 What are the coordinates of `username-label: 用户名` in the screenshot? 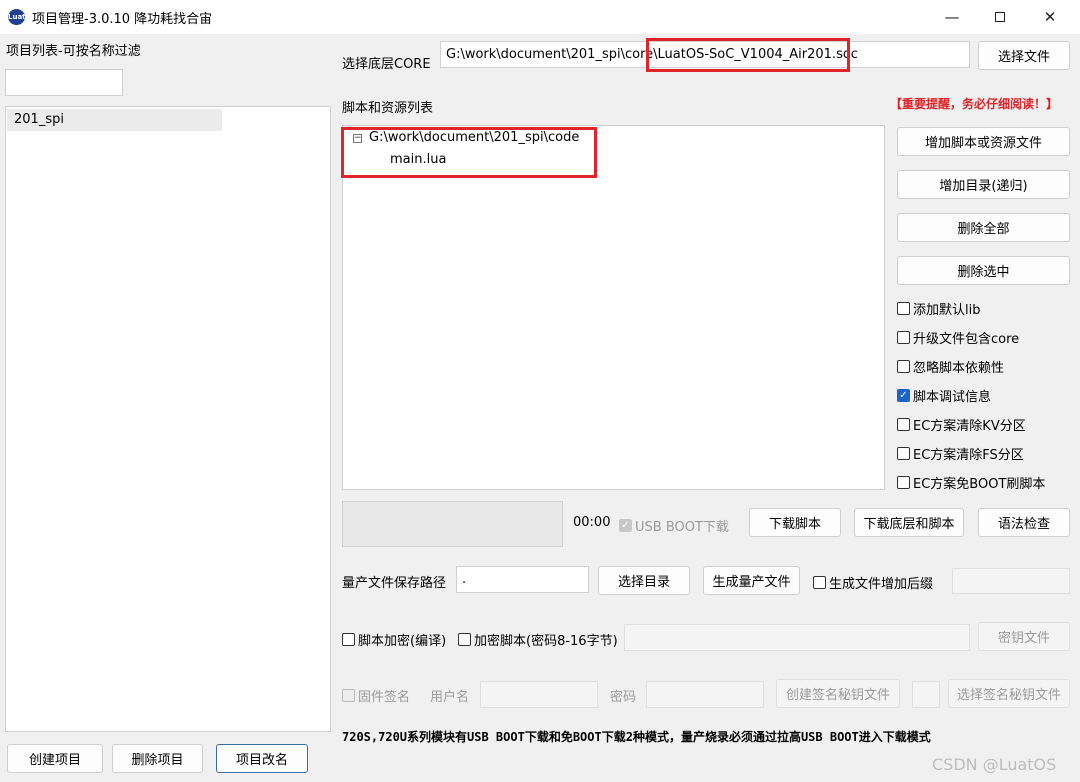 It's located at (450, 697).